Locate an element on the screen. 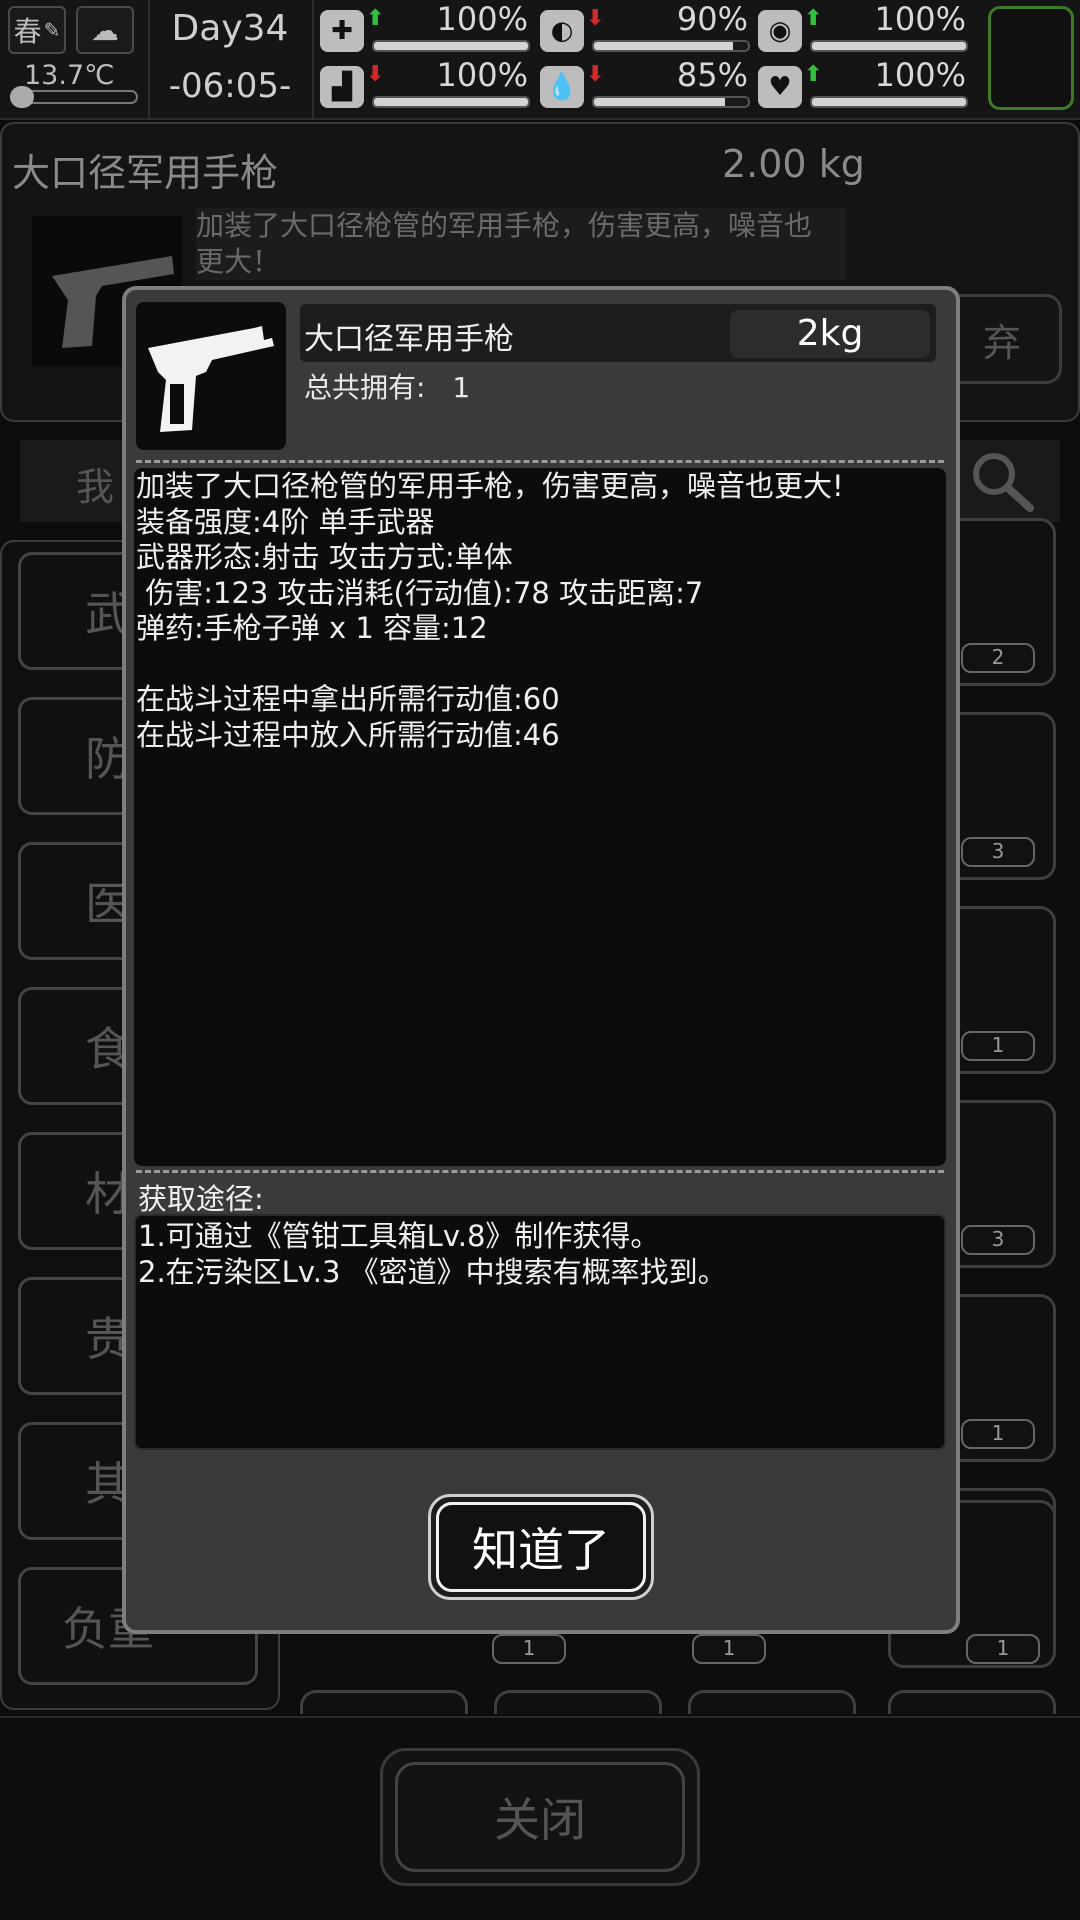 The height and width of the screenshot is (1920, 1080). stomach-icon: ◐ is located at coordinates (562, 31).